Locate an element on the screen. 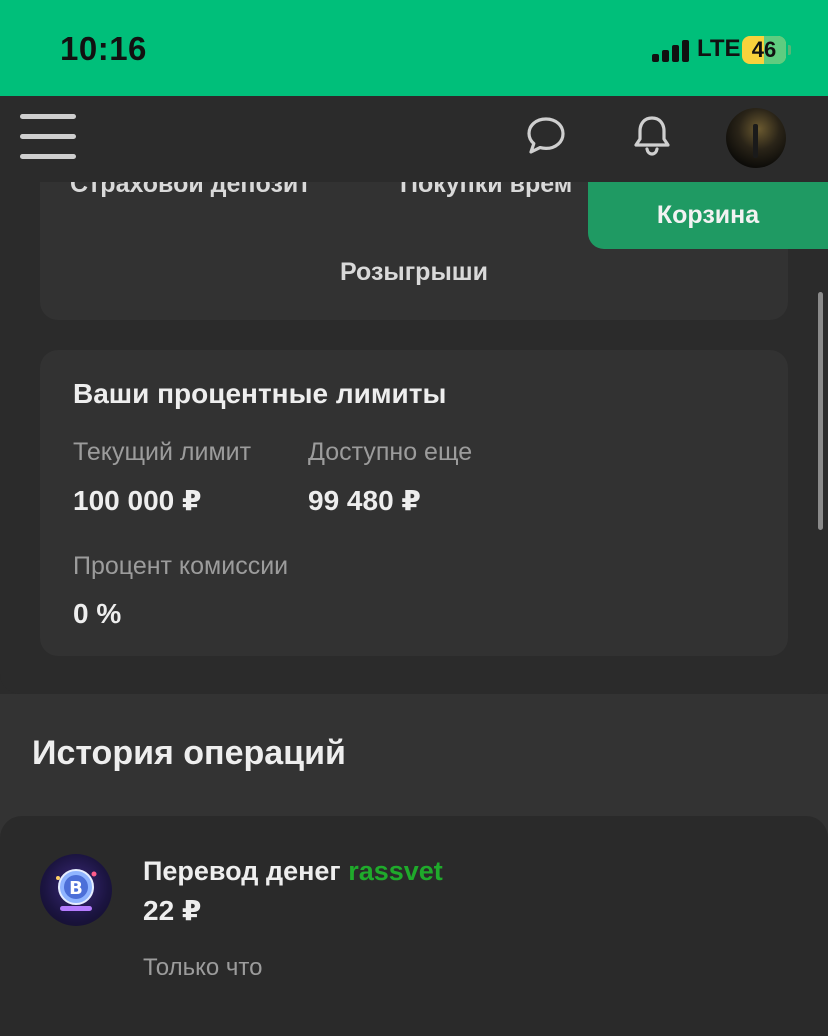  bell-icon is located at coordinates (652, 136).